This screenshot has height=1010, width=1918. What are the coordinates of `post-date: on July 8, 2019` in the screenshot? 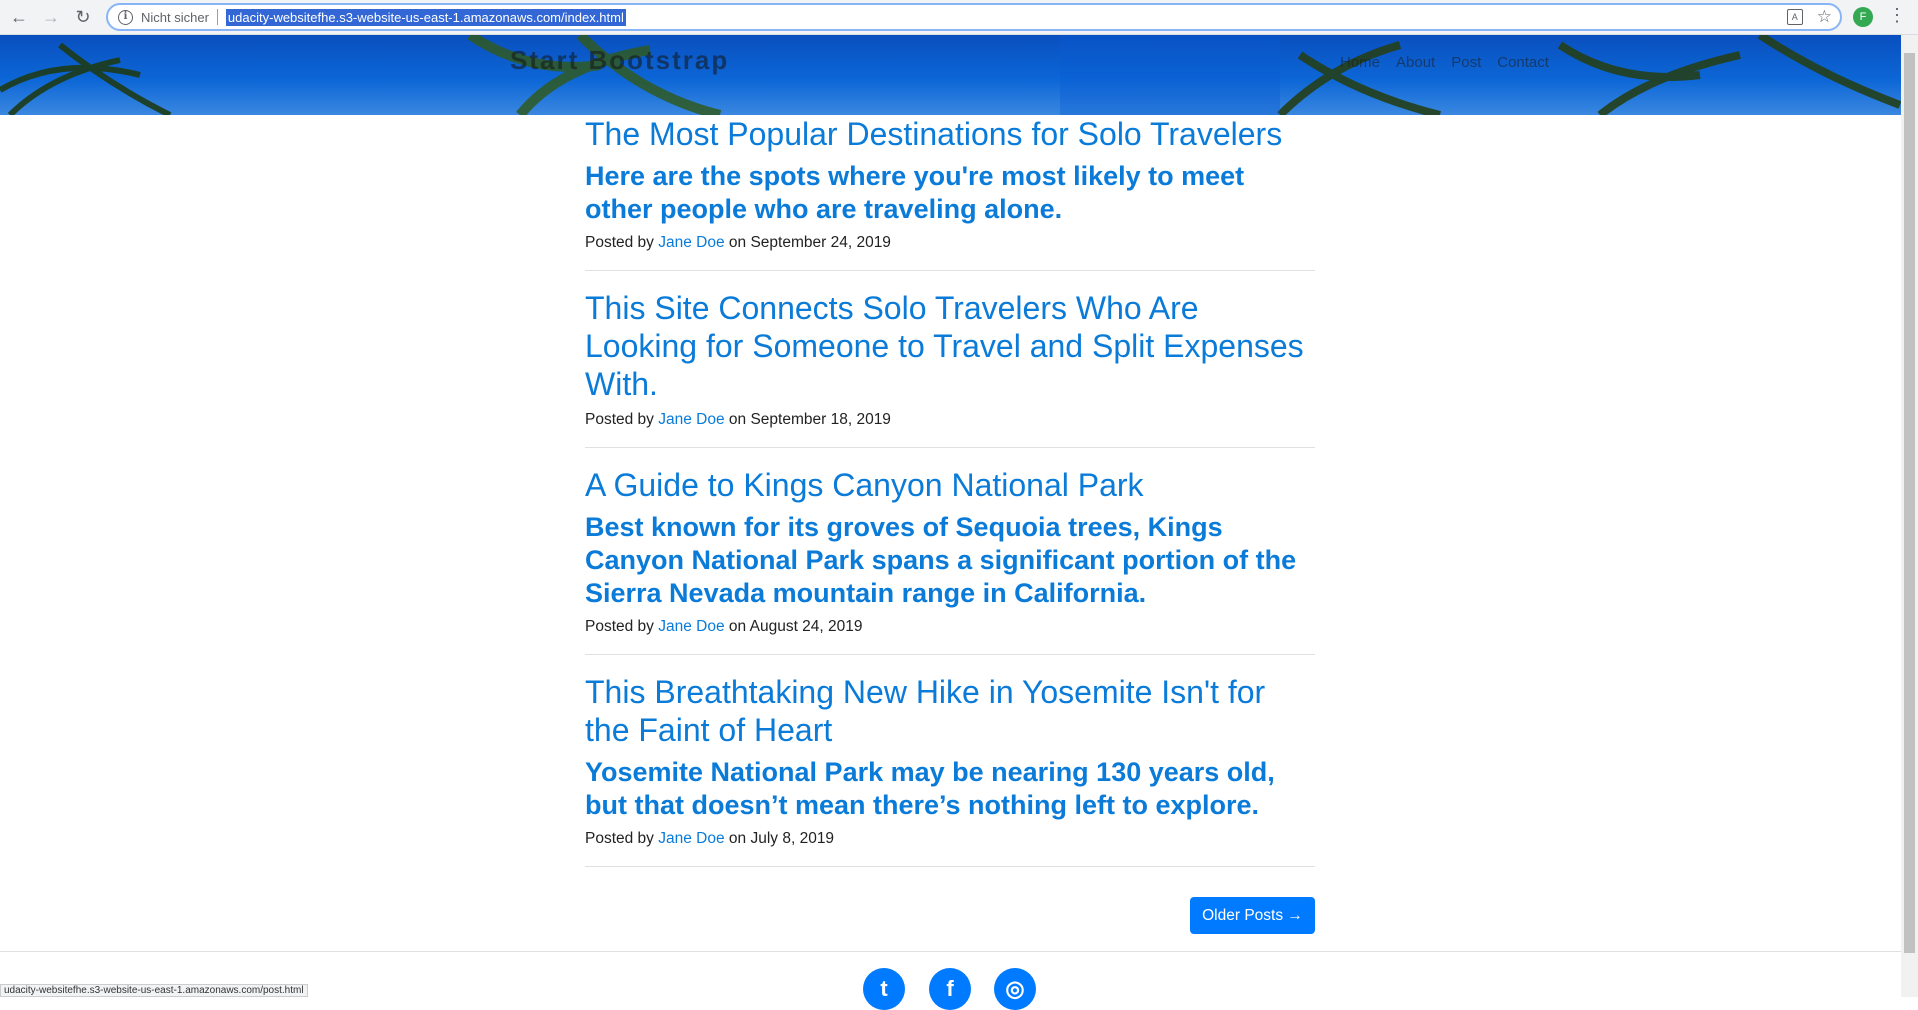 It's located at (781, 838).